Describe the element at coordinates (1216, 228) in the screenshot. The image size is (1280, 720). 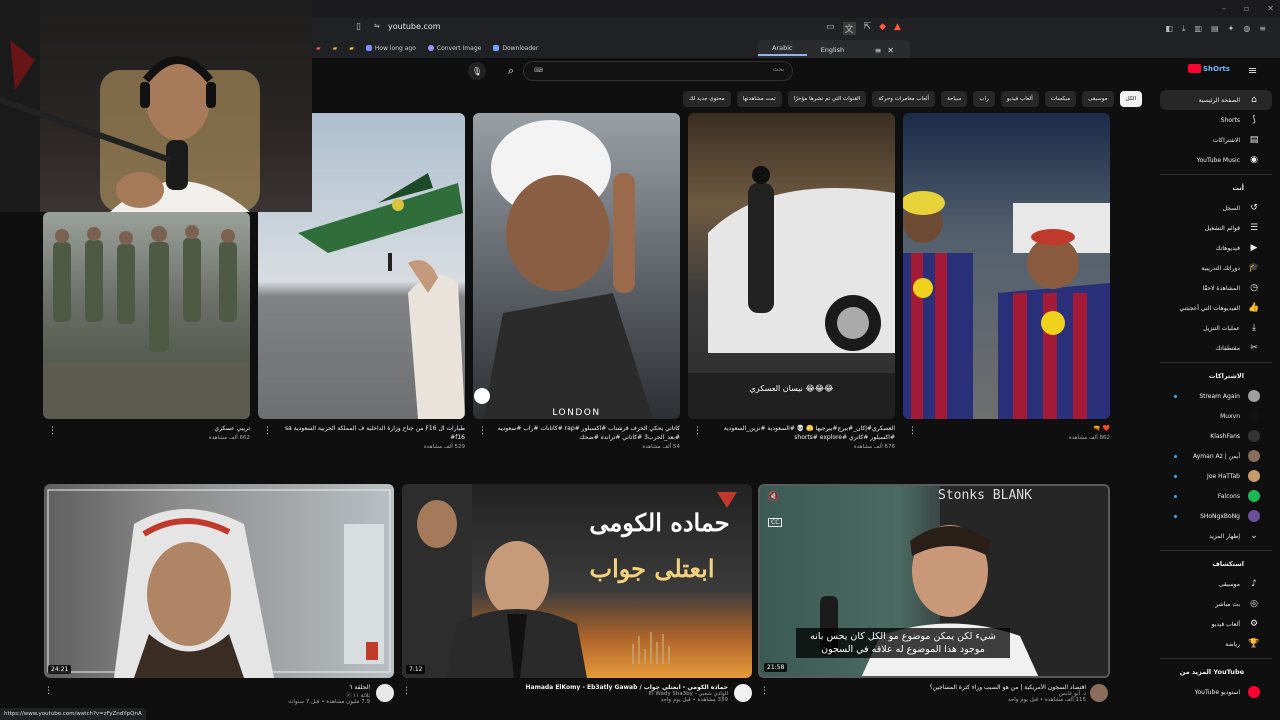
I see `sidebar-item: قوائم التشغيل ☰` at that location.